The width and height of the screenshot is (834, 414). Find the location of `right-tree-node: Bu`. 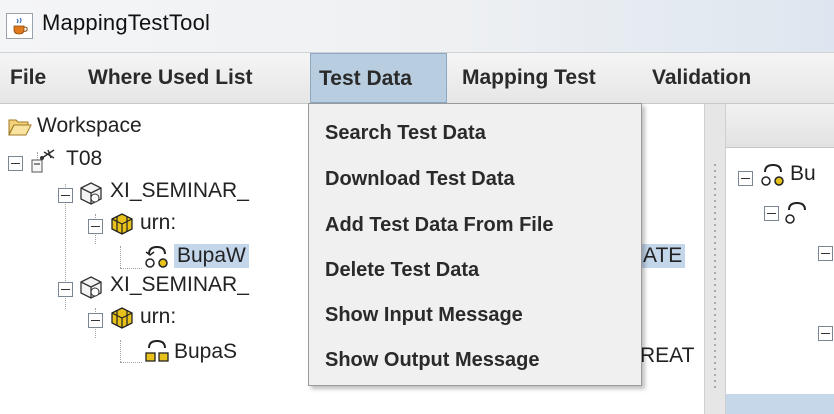

right-tree-node: Bu is located at coordinates (803, 174).